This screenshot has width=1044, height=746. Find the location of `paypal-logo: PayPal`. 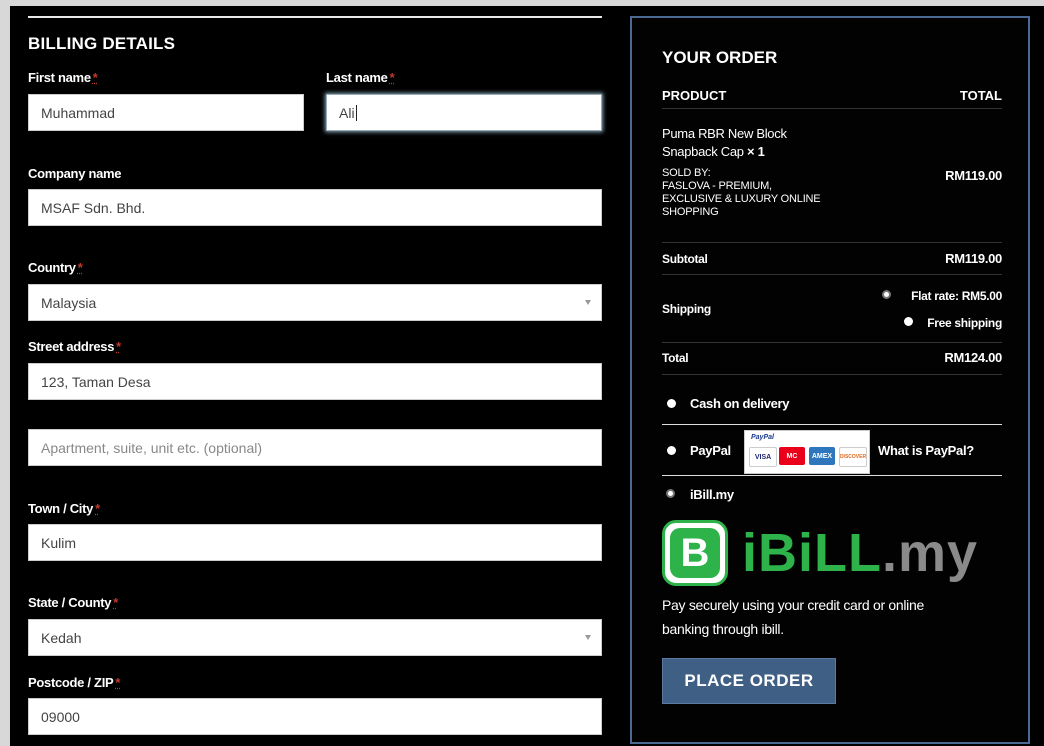

paypal-logo: PayPal is located at coordinates (762, 437).